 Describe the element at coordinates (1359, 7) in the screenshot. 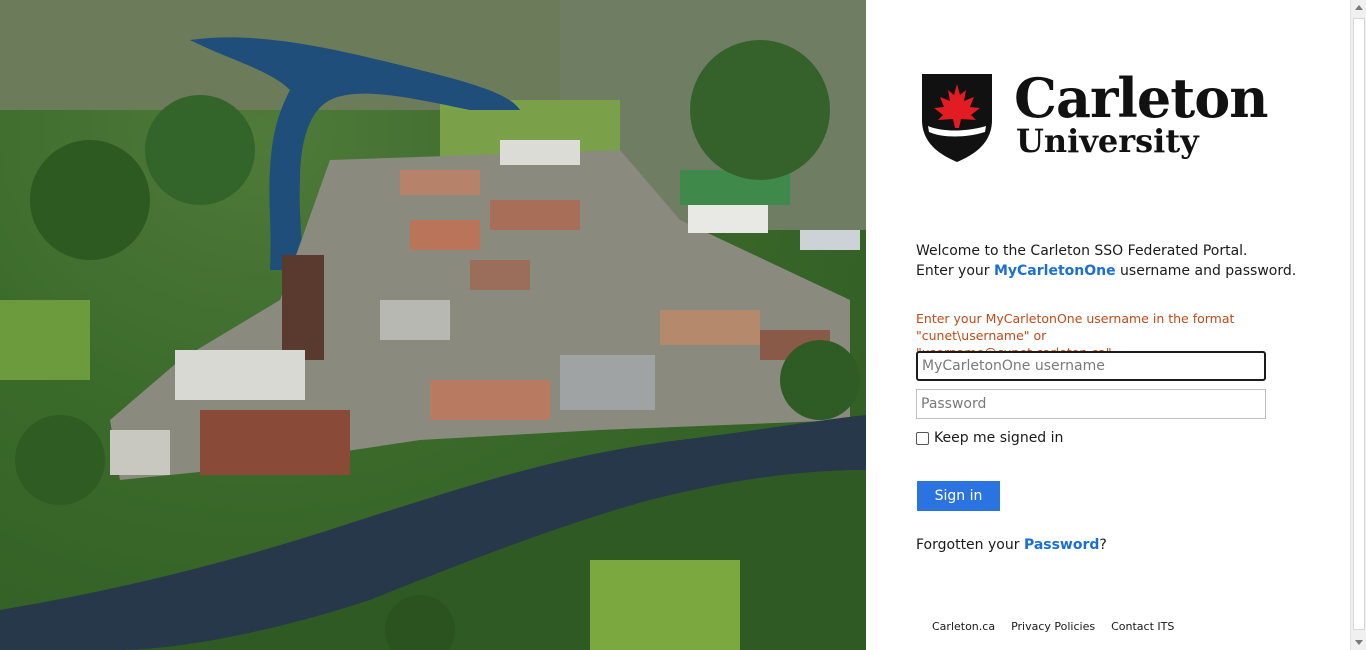

I see `scroll-up-icon` at that location.